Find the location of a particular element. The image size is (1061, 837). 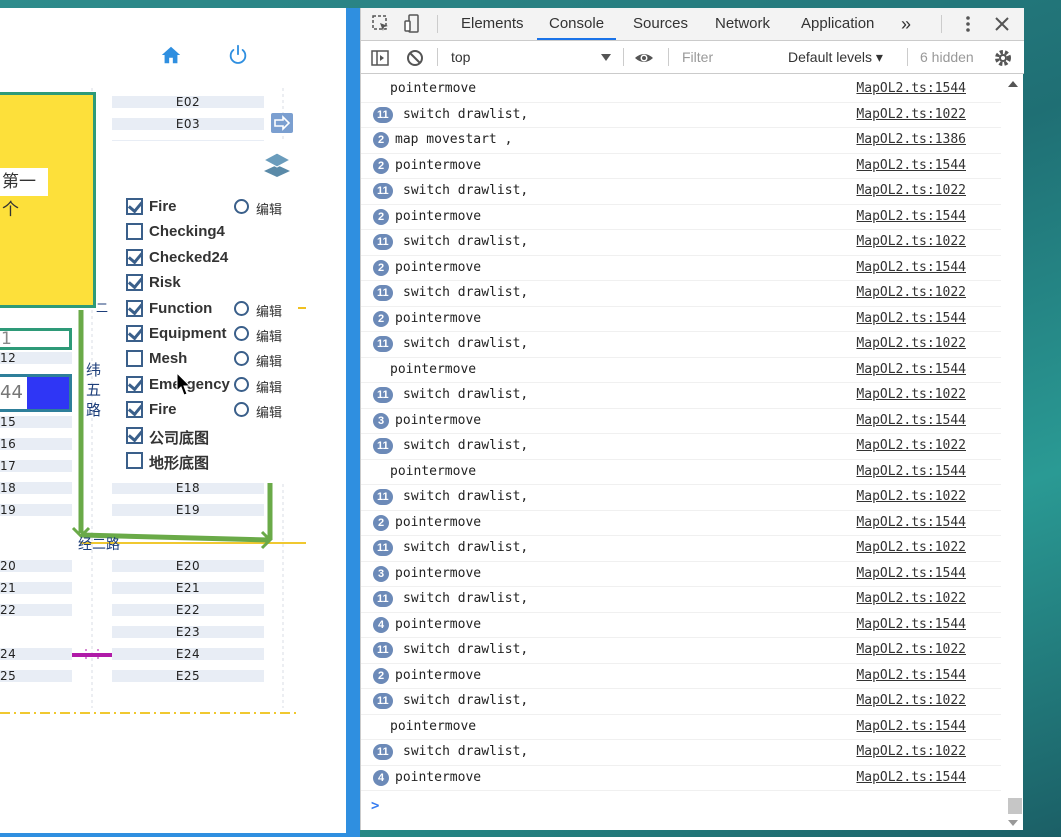

chevron-down-icon is located at coordinates (606, 57).